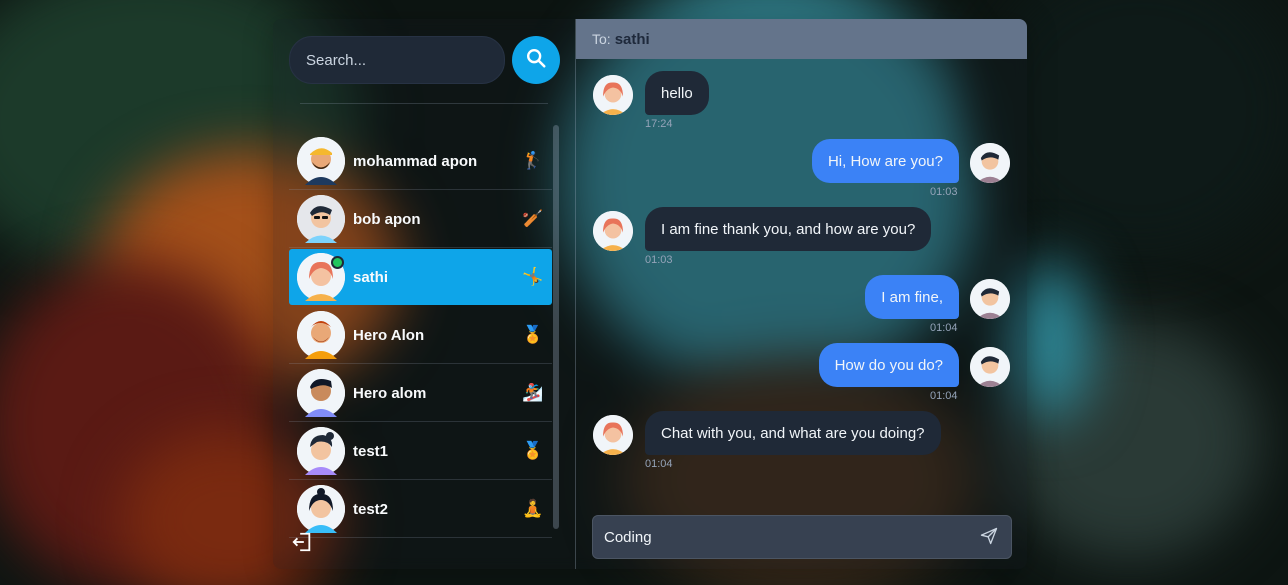 This screenshot has height=585, width=1288. Describe the element at coordinates (371, 509) in the screenshot. I see `conversation-name: test2` at that location.